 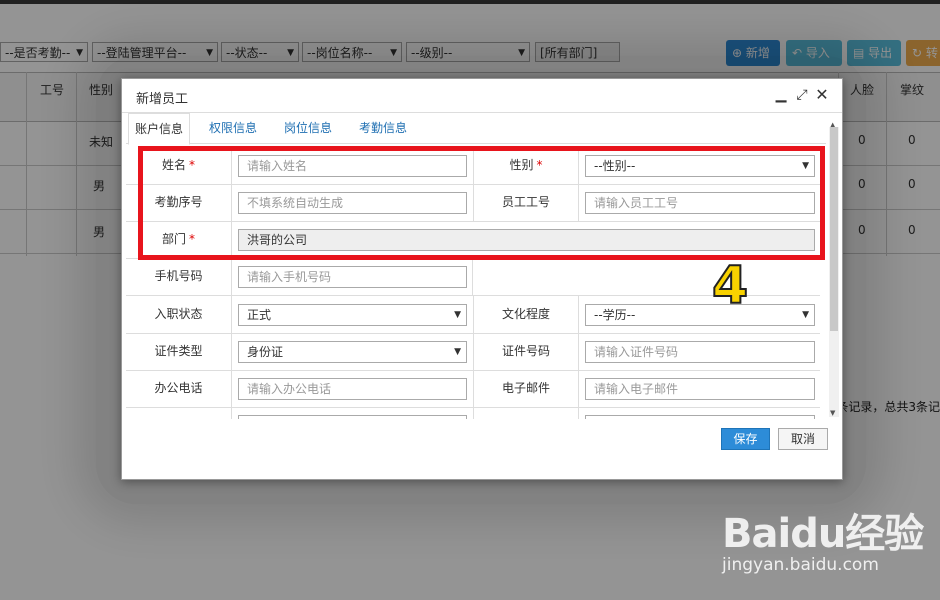 What do you see at coordinates (525, 351) in the screenshot?
I see `id-no-label: 证件号码` at bounding box center [525, 351].